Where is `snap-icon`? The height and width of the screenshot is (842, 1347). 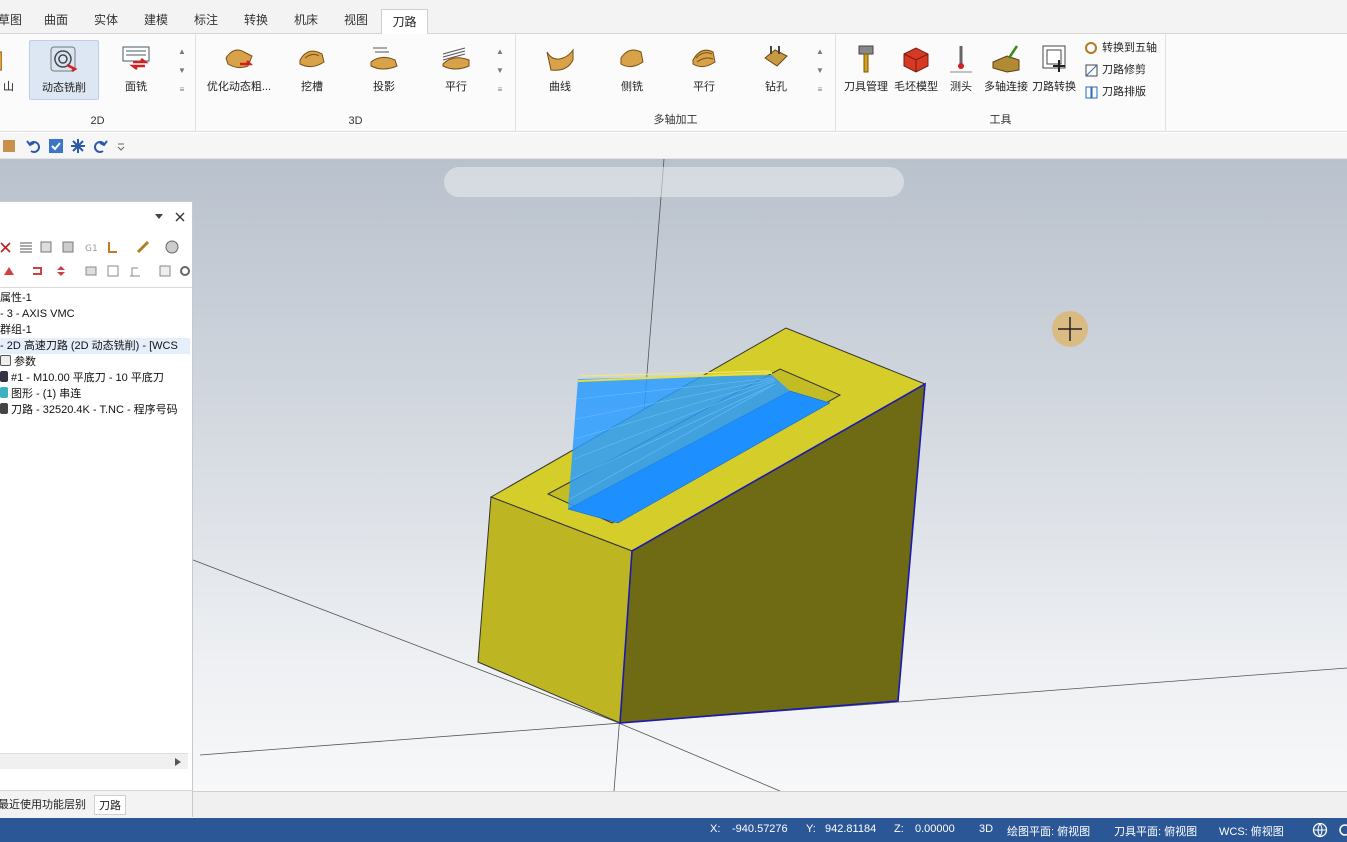 snap-icon is located at coordinates (78, 146).